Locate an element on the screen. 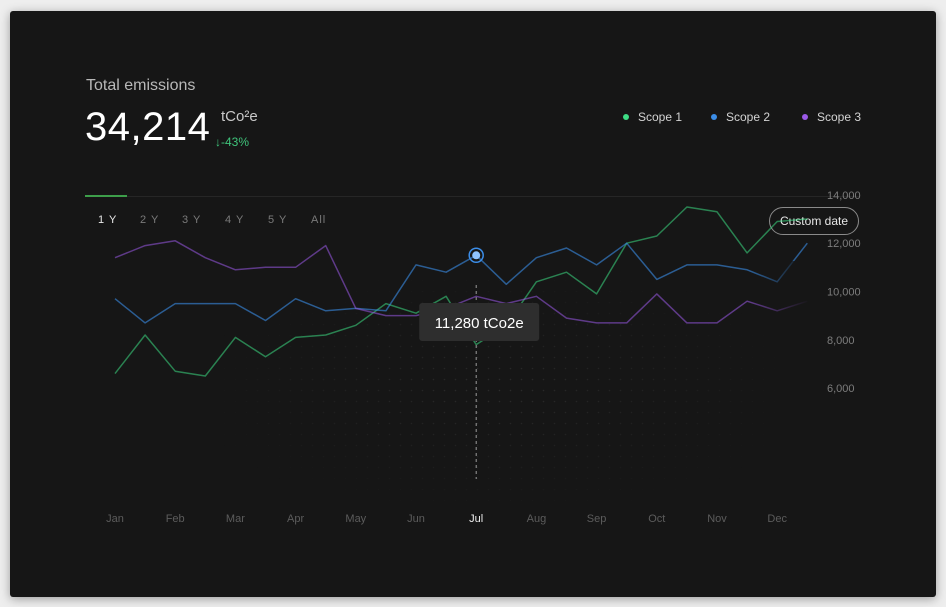 Image resolution: width=946 pixels, height=607 pixels. x-tick-label: Jan is located at coordinates (115, 519).